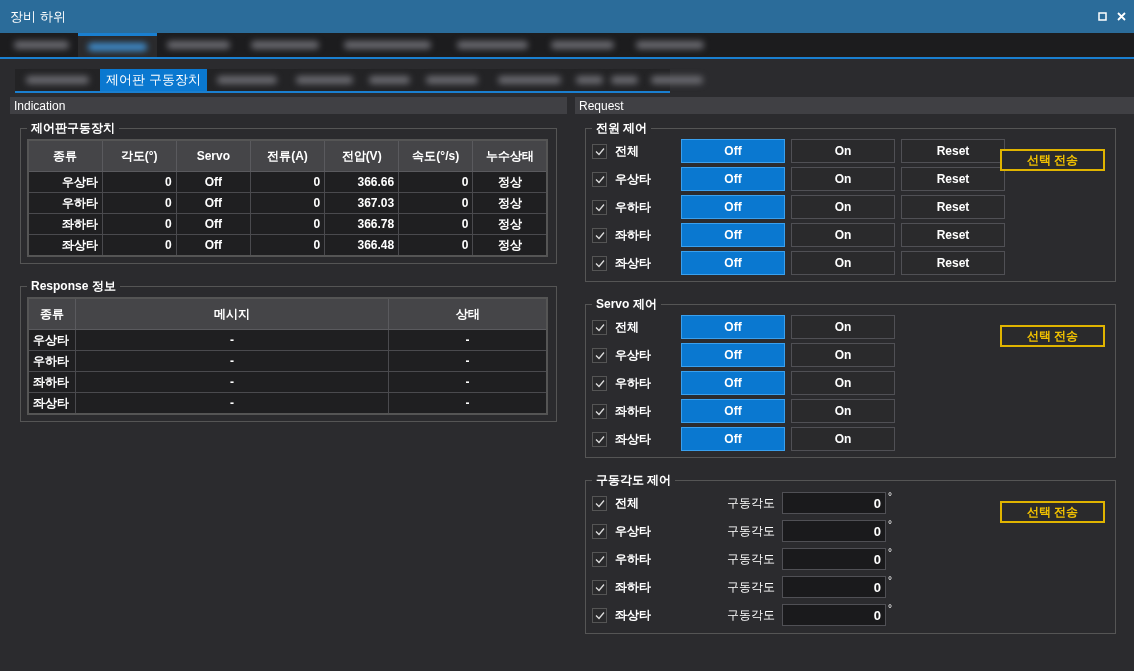  What do you see at coordinates (40, 105) in the screenshot?
I see `panel-title: Indication` at bounding box center [40, 105].